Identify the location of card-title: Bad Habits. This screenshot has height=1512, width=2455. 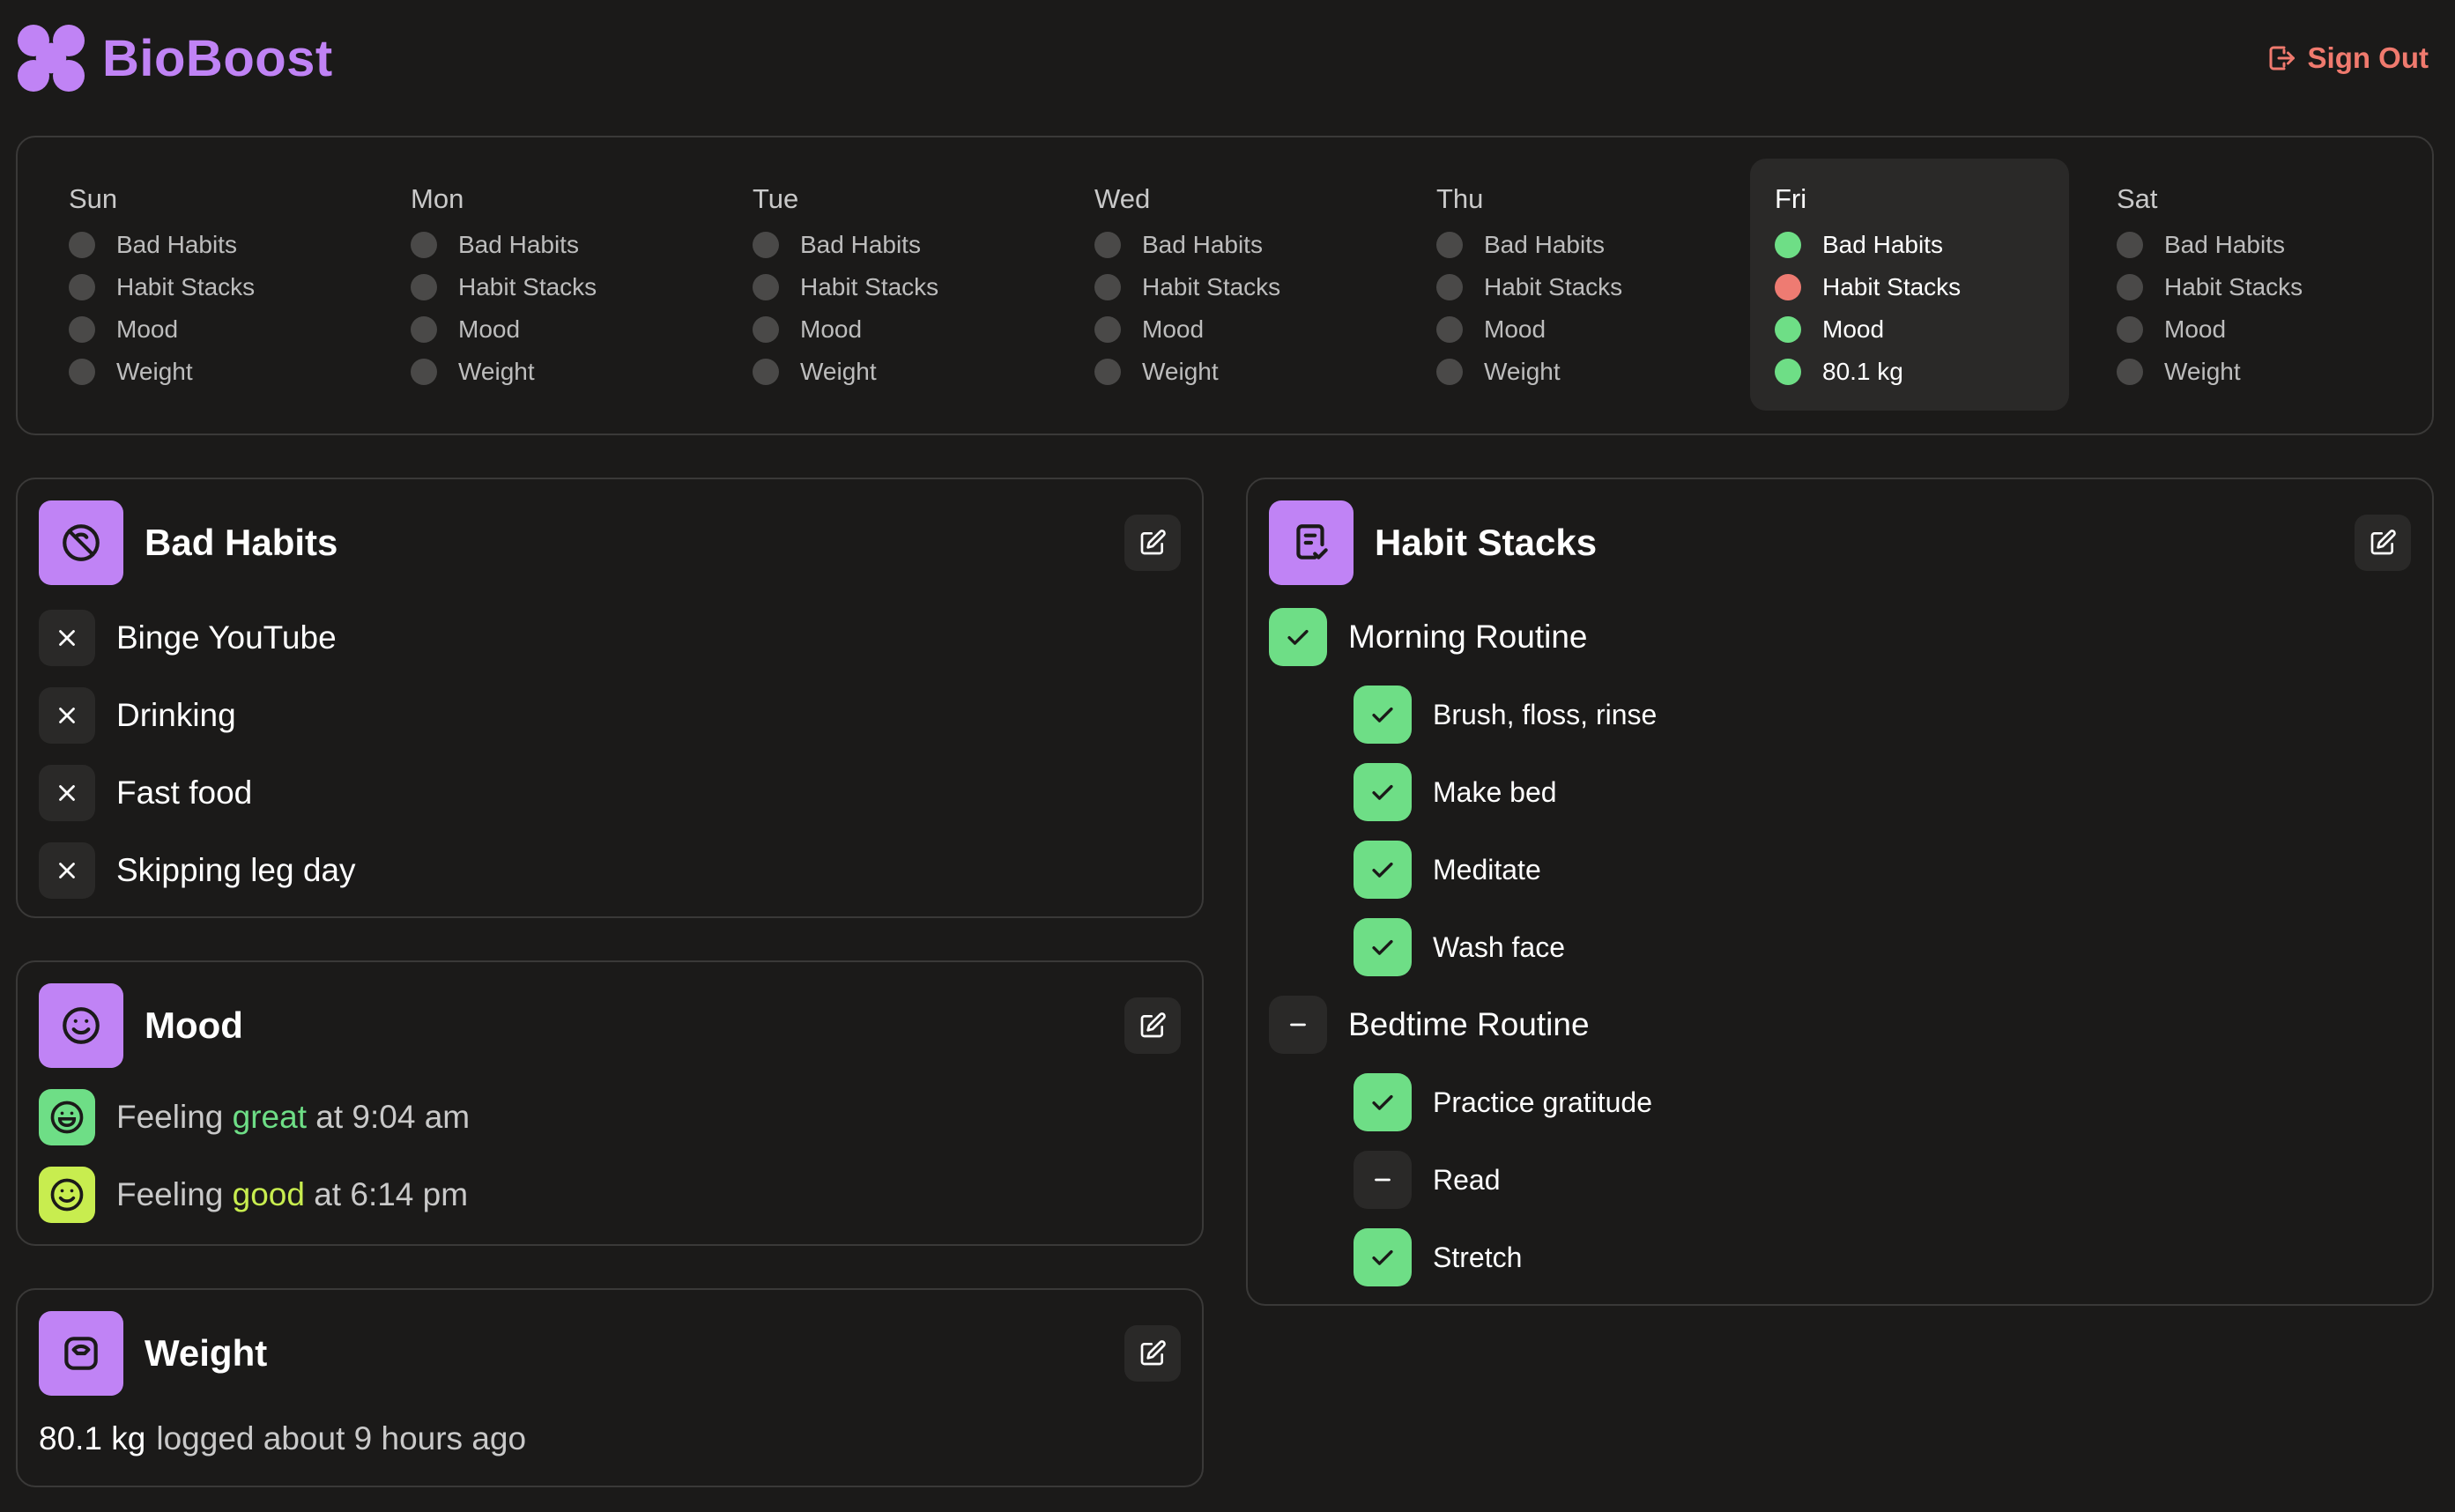
(241, 542).